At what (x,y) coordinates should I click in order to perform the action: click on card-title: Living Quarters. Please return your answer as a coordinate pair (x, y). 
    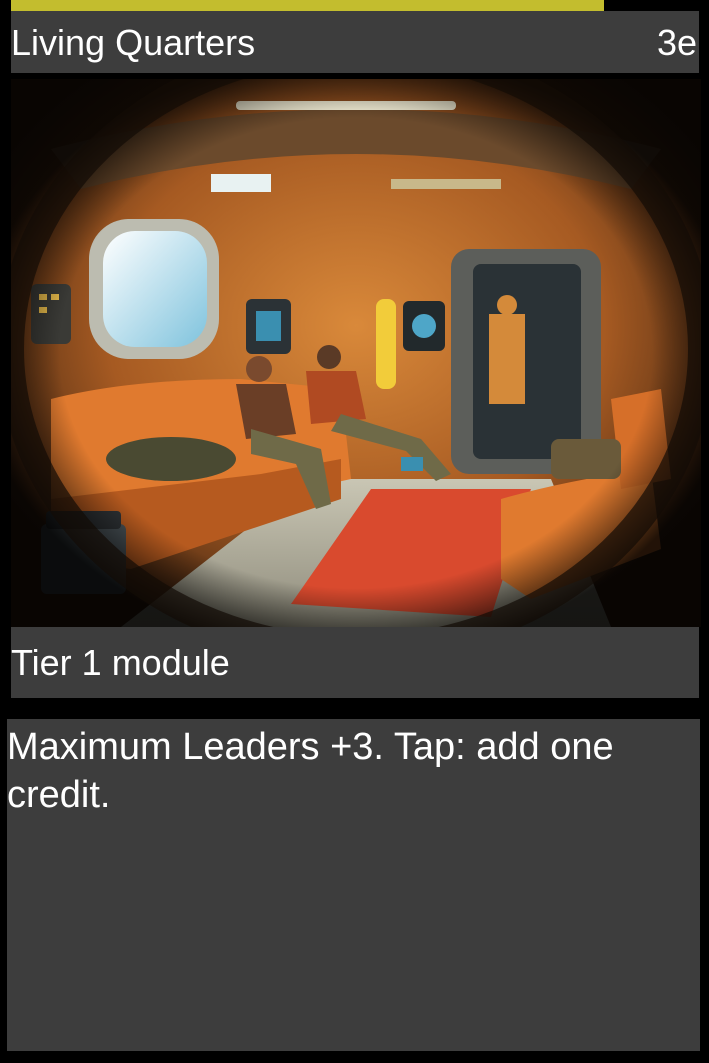
    Looking at the image, I should click on (133, 42).